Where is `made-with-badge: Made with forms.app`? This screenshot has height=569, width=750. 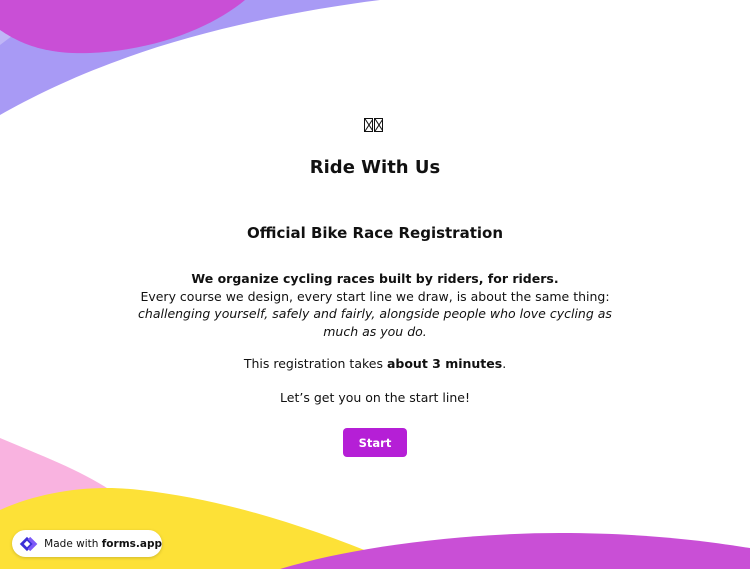 made-with-badge: Made with forms.app is located at coordinates (87, 543).